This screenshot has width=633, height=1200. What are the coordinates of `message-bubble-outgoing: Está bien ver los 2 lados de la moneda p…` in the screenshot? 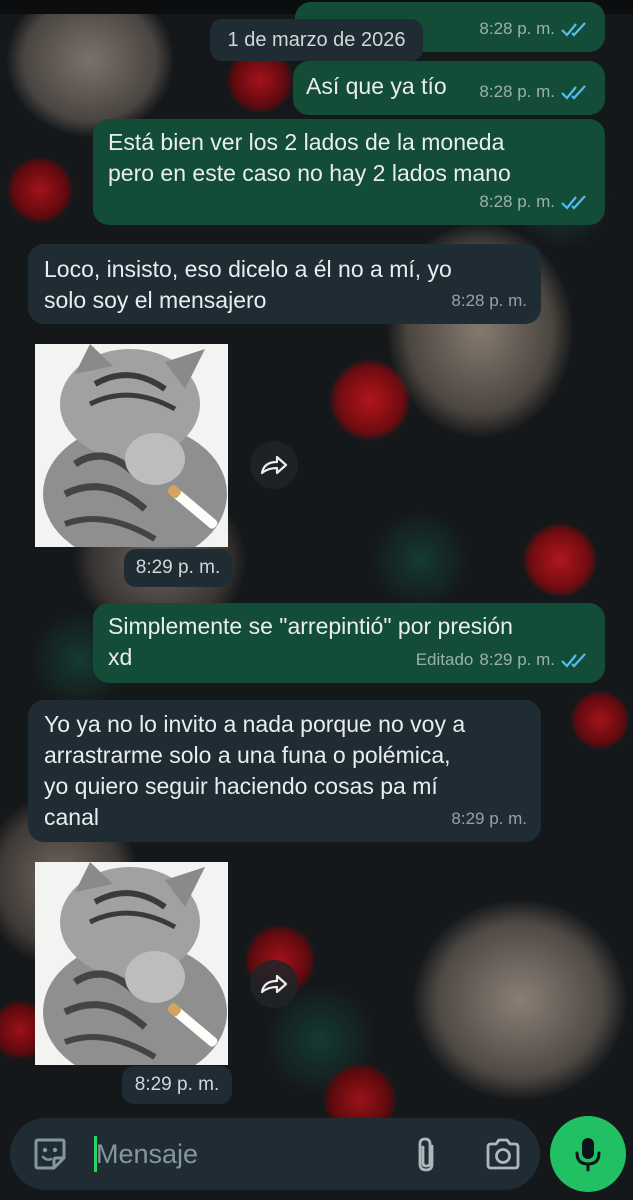 It's located at (349, 172).